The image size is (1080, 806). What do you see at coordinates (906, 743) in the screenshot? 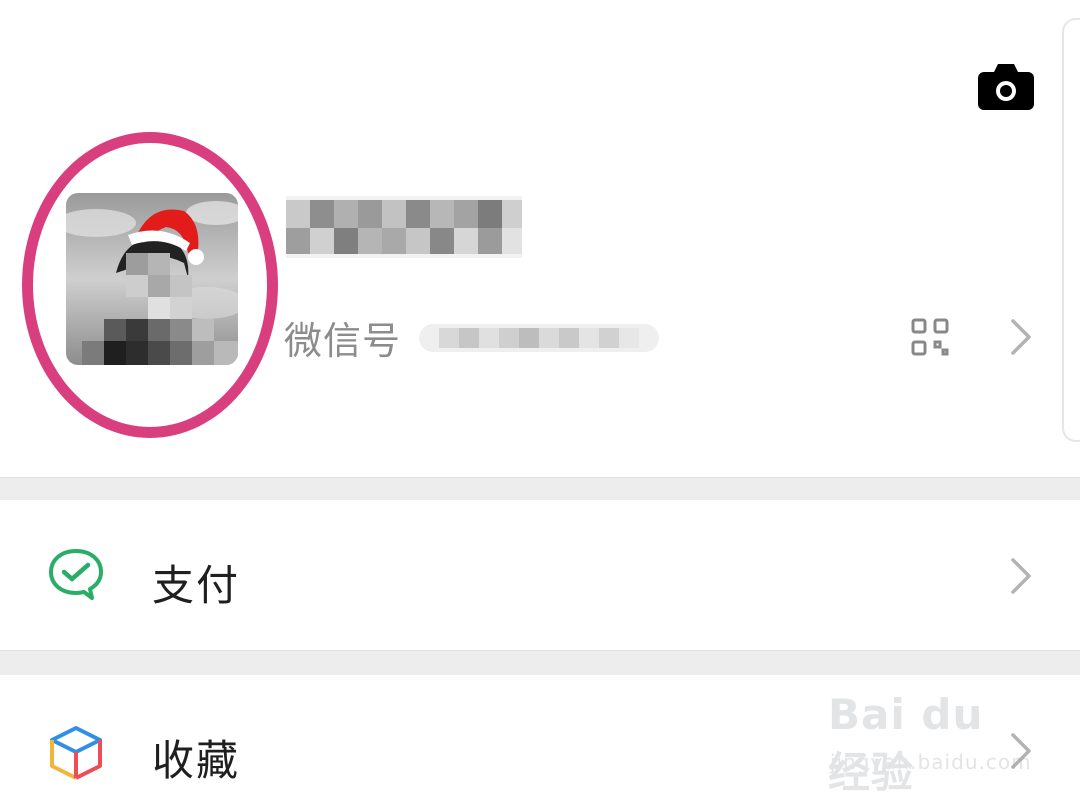
I see `watermark-logo: Bai du 经验` at bounding box center [906, 743].